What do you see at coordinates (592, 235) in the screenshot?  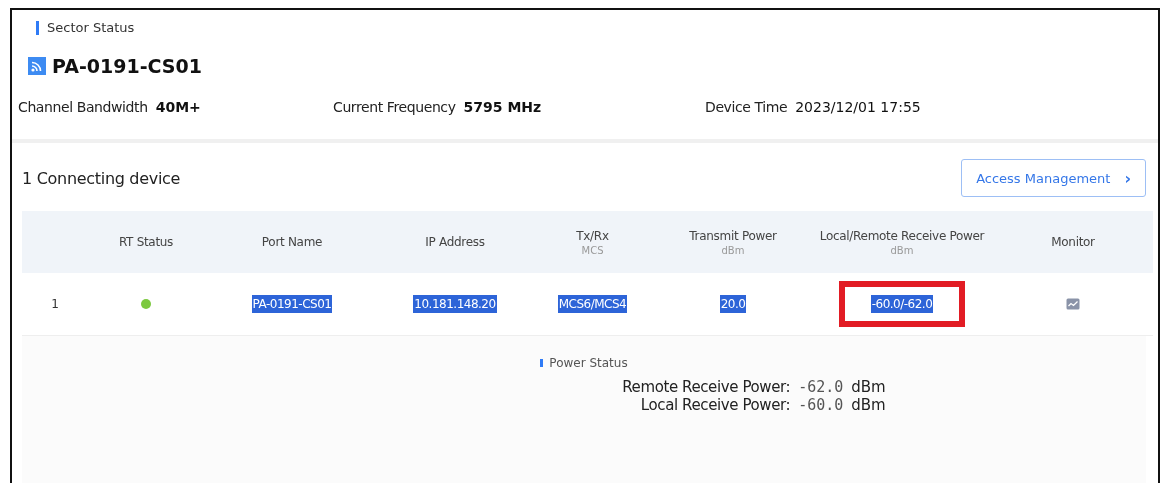 I see `column-title: Tx/Rx` at bounding box center [592, 235].